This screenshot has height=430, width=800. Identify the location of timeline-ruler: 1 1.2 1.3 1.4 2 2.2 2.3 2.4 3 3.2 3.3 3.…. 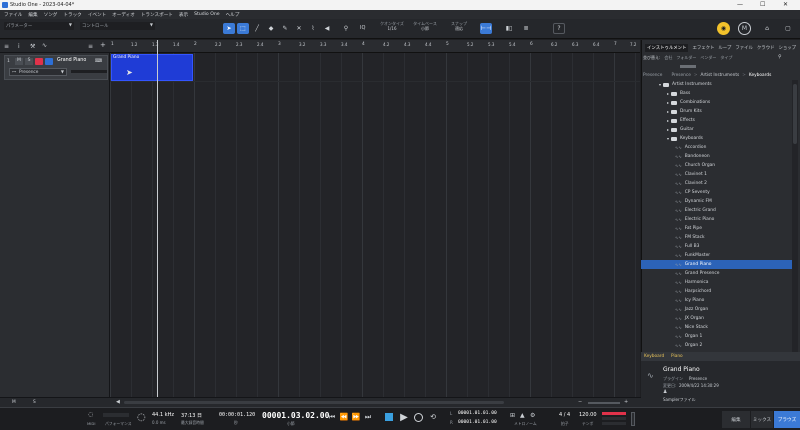
(375, 46).